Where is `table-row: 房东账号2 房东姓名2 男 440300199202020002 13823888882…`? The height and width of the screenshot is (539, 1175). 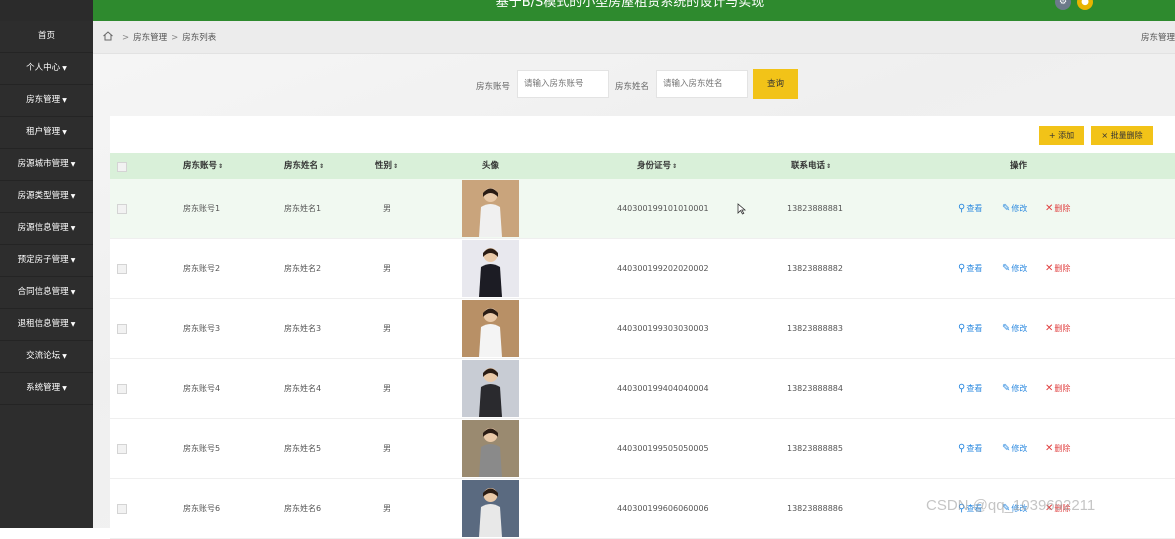
table-row: 房东账号2 房东姓名2 男 440300199202020002 13823888882… is located at coordinates (642, 269).